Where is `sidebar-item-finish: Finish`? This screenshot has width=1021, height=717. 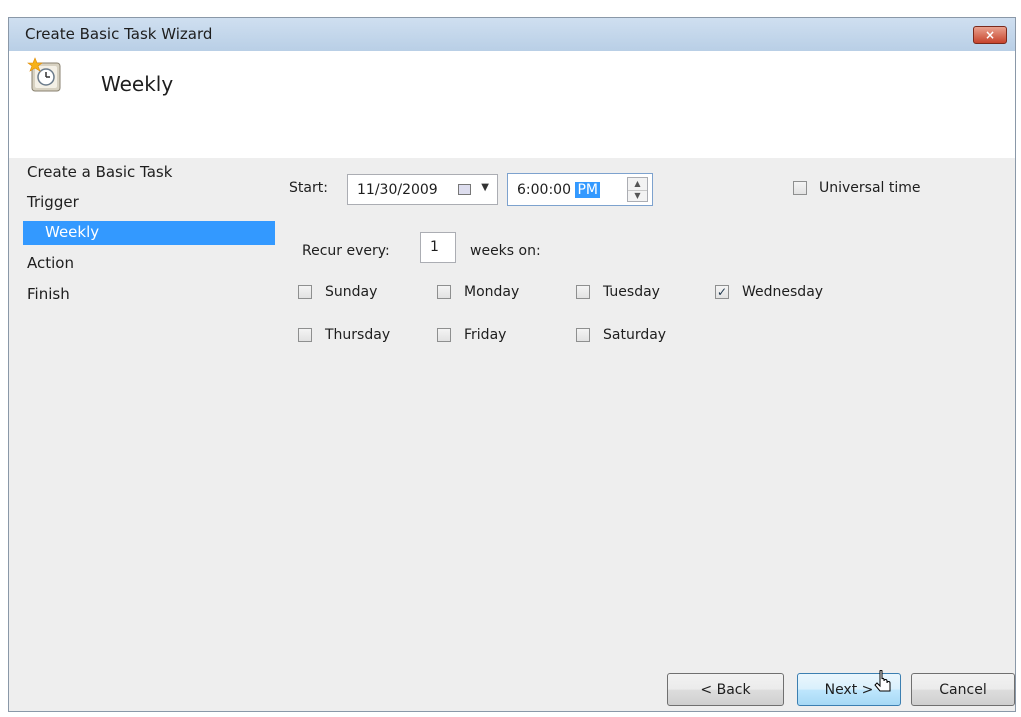
sidebar-item-finish: Finish is located at coordinates (48, 294).